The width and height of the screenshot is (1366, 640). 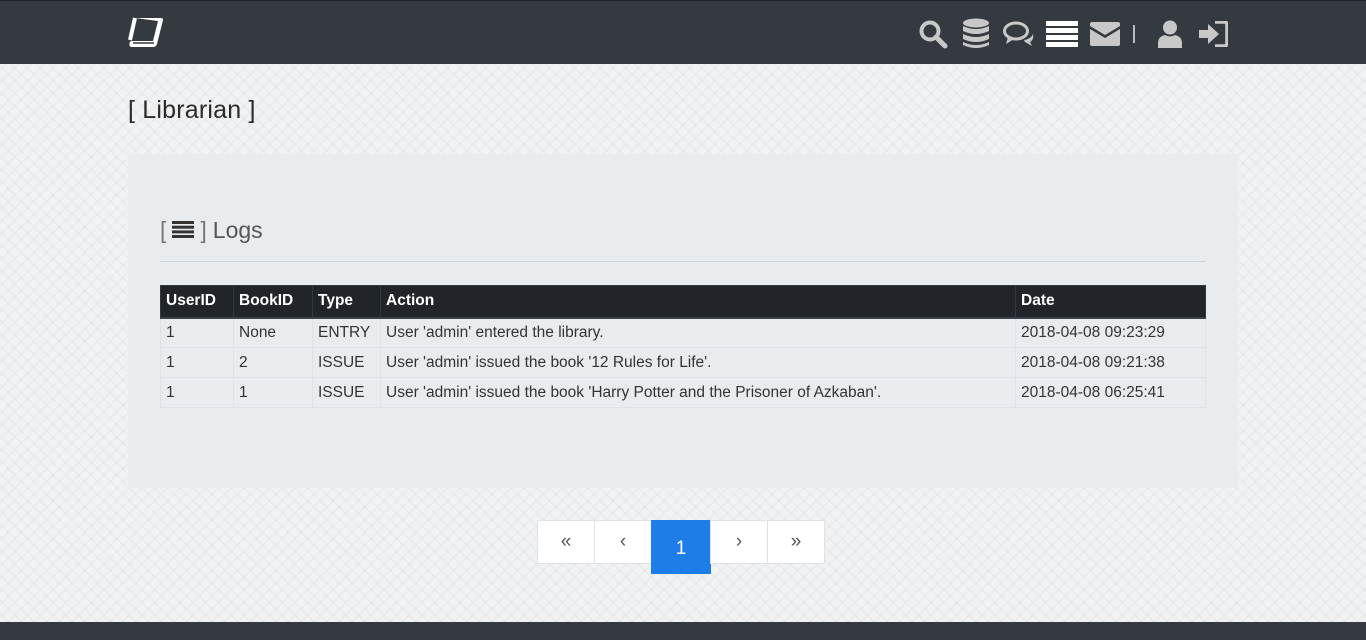 I want to click on envelope-icon, so click(x=1105, y=34).